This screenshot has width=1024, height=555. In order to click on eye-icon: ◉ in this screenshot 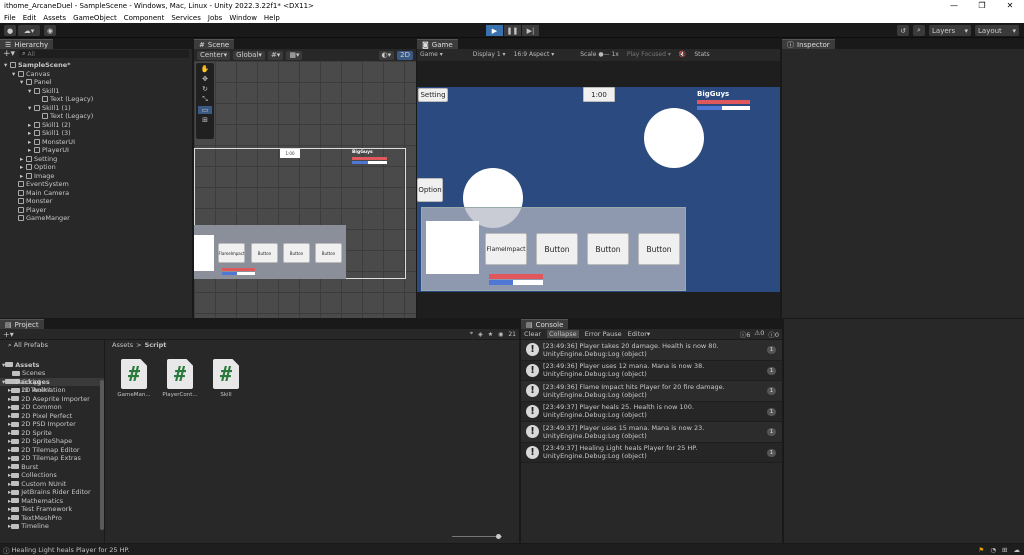, I will do `click(500, 334)`.